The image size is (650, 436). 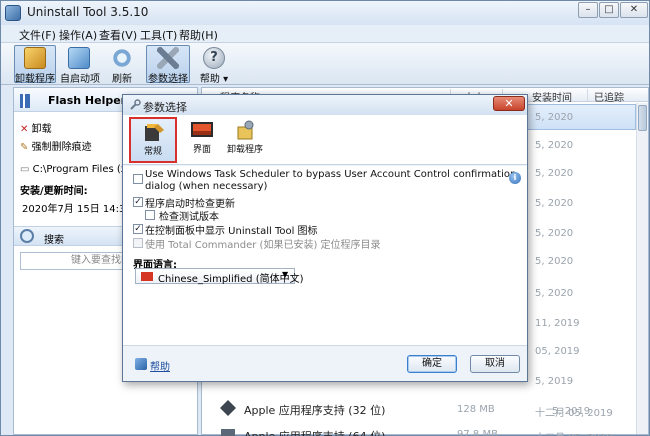 I want to click on app-icon, so click(x=13, y=13).